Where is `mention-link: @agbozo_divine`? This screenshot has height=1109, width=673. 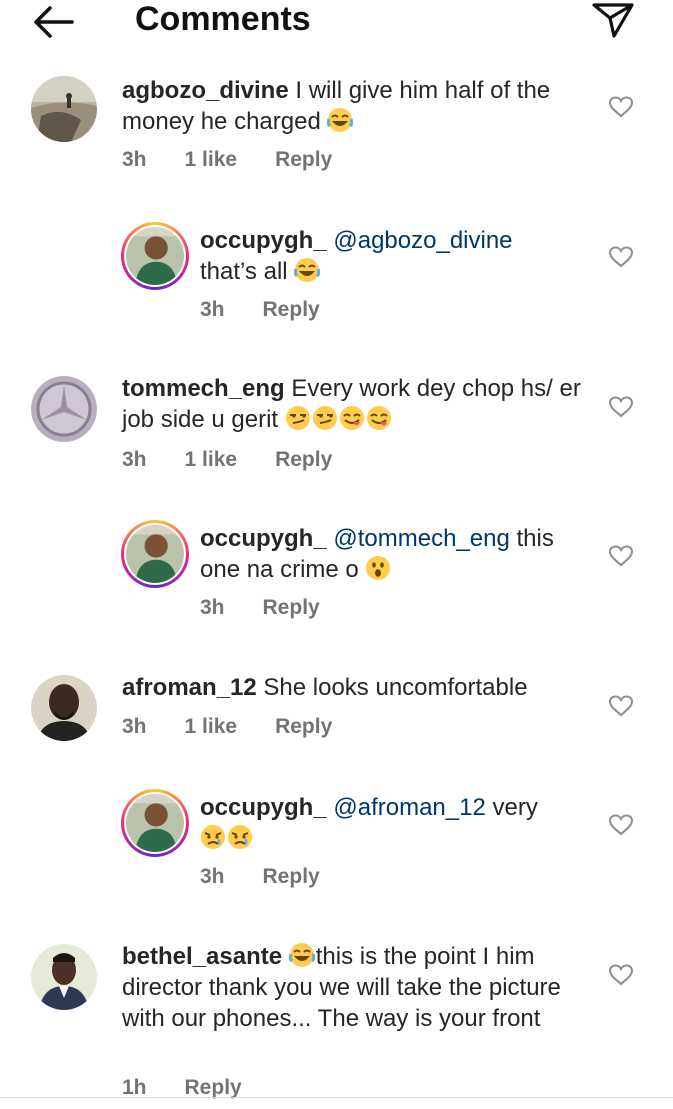 mention-link: @agbozo_divine is located at coordinates (422, 240).